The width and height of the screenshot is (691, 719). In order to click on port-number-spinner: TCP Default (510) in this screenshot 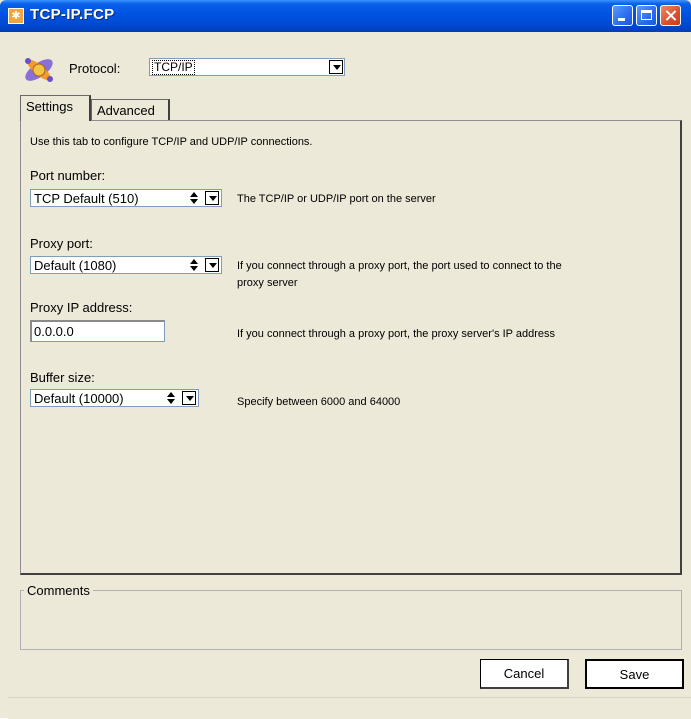, I will do `click(126, 198)`.